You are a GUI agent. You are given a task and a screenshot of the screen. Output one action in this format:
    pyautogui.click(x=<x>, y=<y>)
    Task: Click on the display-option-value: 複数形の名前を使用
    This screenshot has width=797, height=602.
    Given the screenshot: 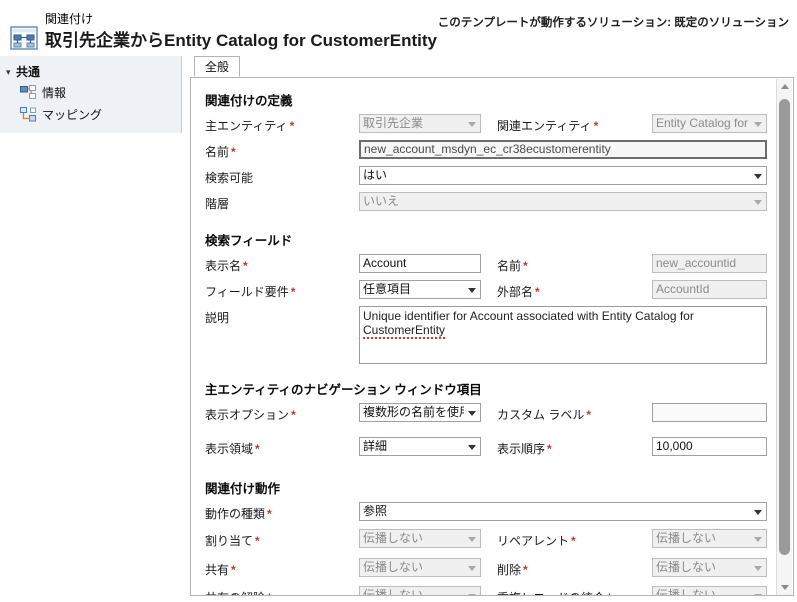 What is the action you would take?
    pyautogui.click(x=413, y=412)
    